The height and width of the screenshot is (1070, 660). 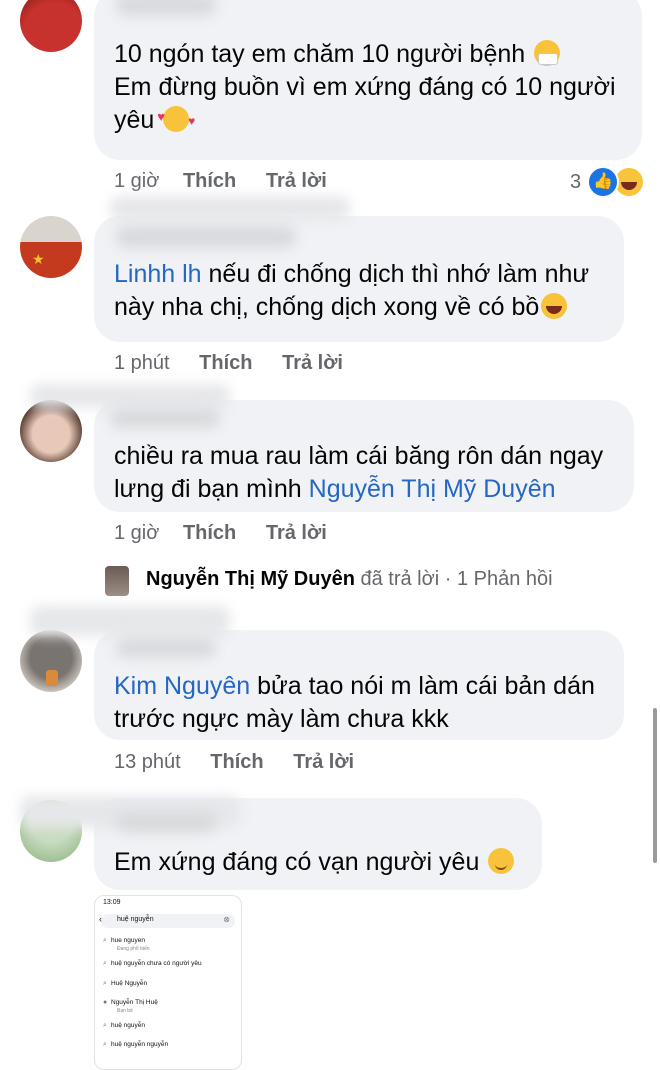 I want to click on reaction-summary: 3 👍, so click(x=608, y=182).